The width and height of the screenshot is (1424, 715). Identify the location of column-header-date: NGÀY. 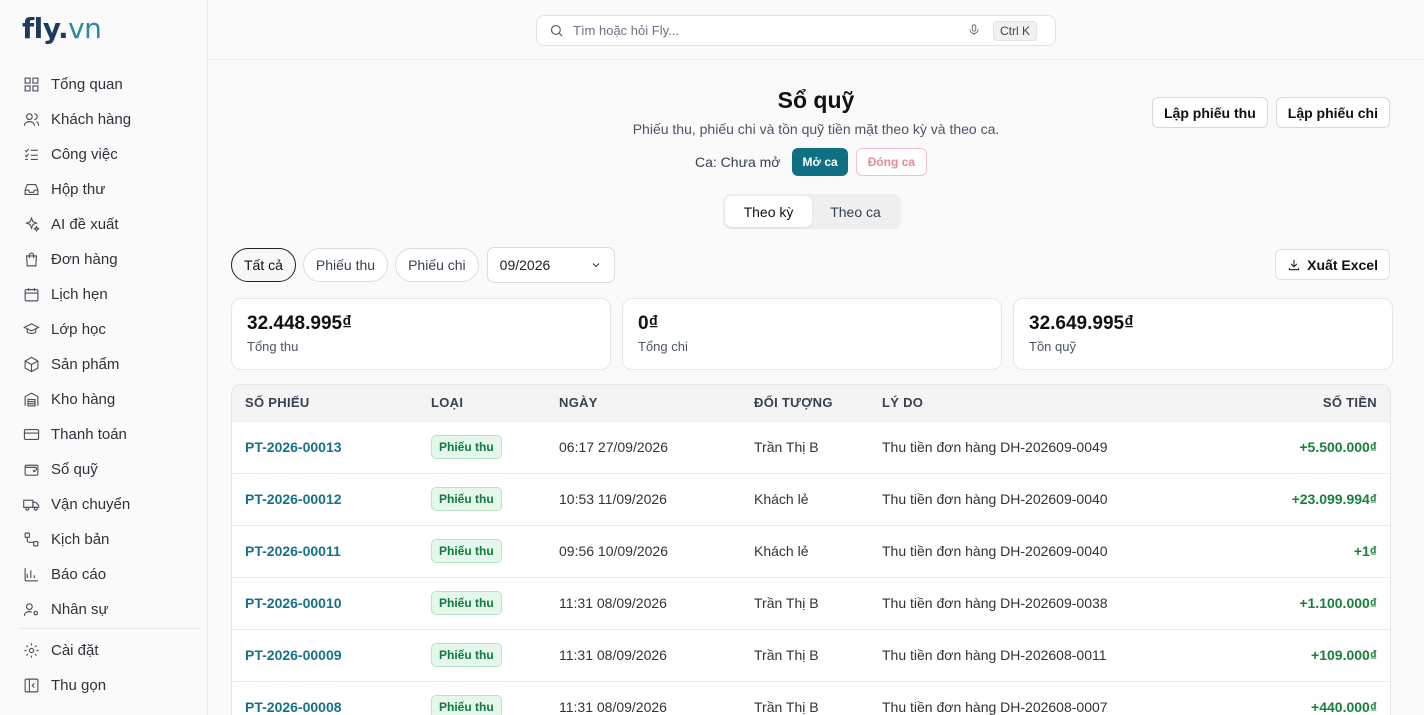
(656, 403).